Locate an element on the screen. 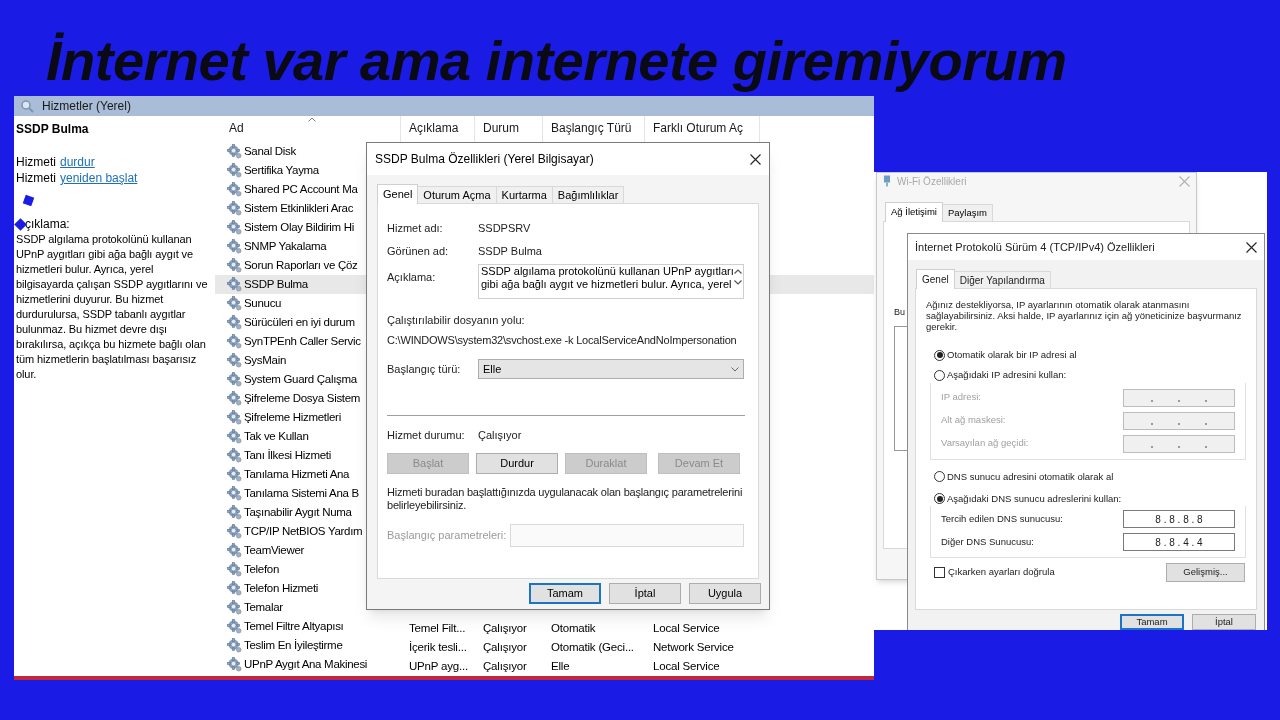  service-name: UPnP Aygıt Ana Makinesi is located at coordinates (306, 664).